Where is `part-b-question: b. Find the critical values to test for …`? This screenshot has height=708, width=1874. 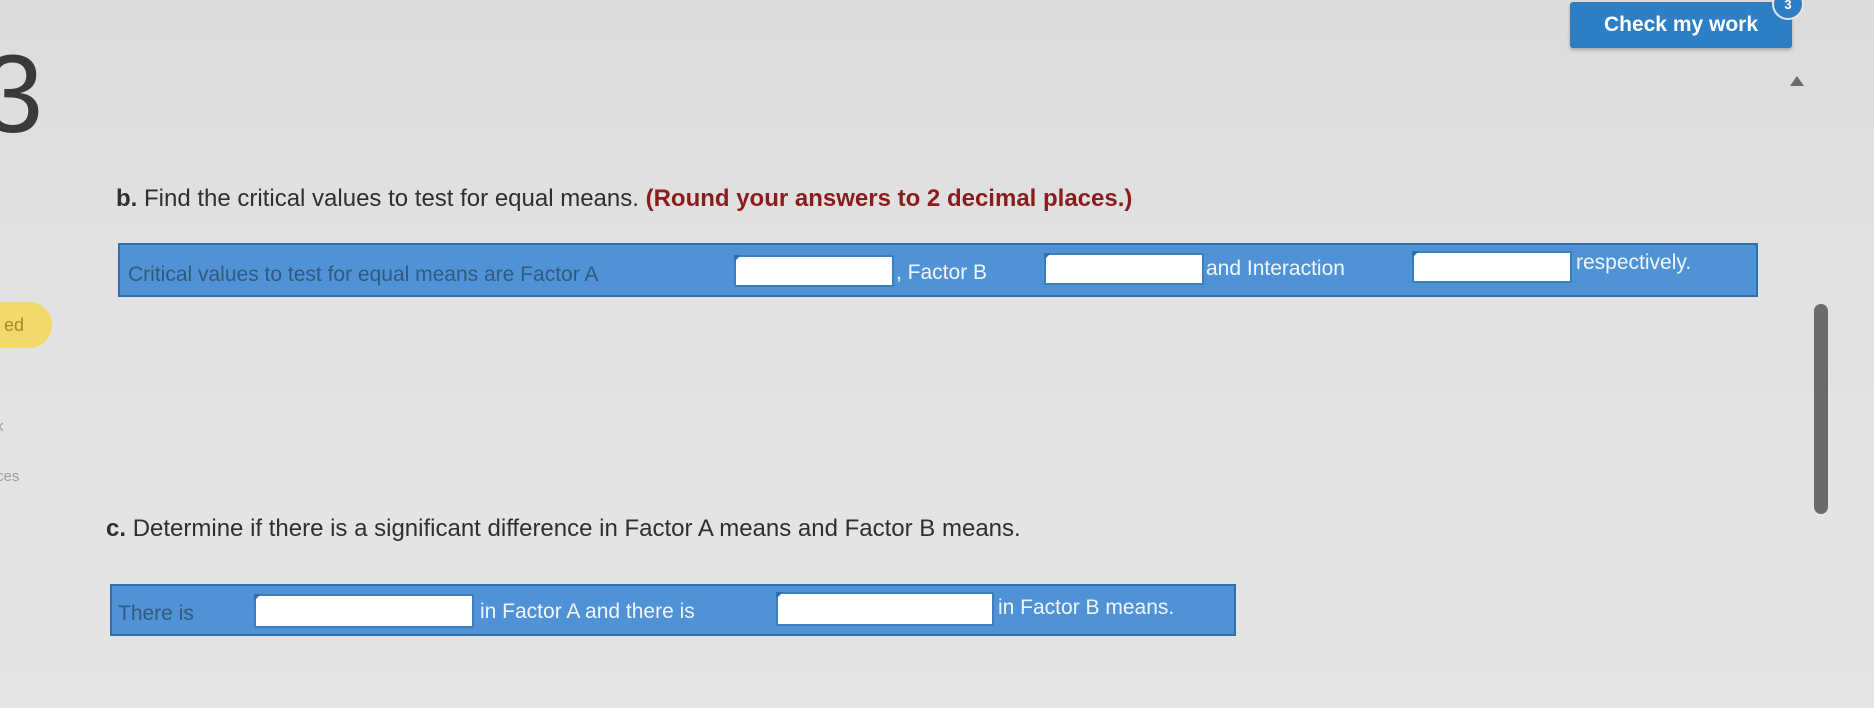 part-b-question: b. Find the critical values to test for … is located at coordinates (624, 199).